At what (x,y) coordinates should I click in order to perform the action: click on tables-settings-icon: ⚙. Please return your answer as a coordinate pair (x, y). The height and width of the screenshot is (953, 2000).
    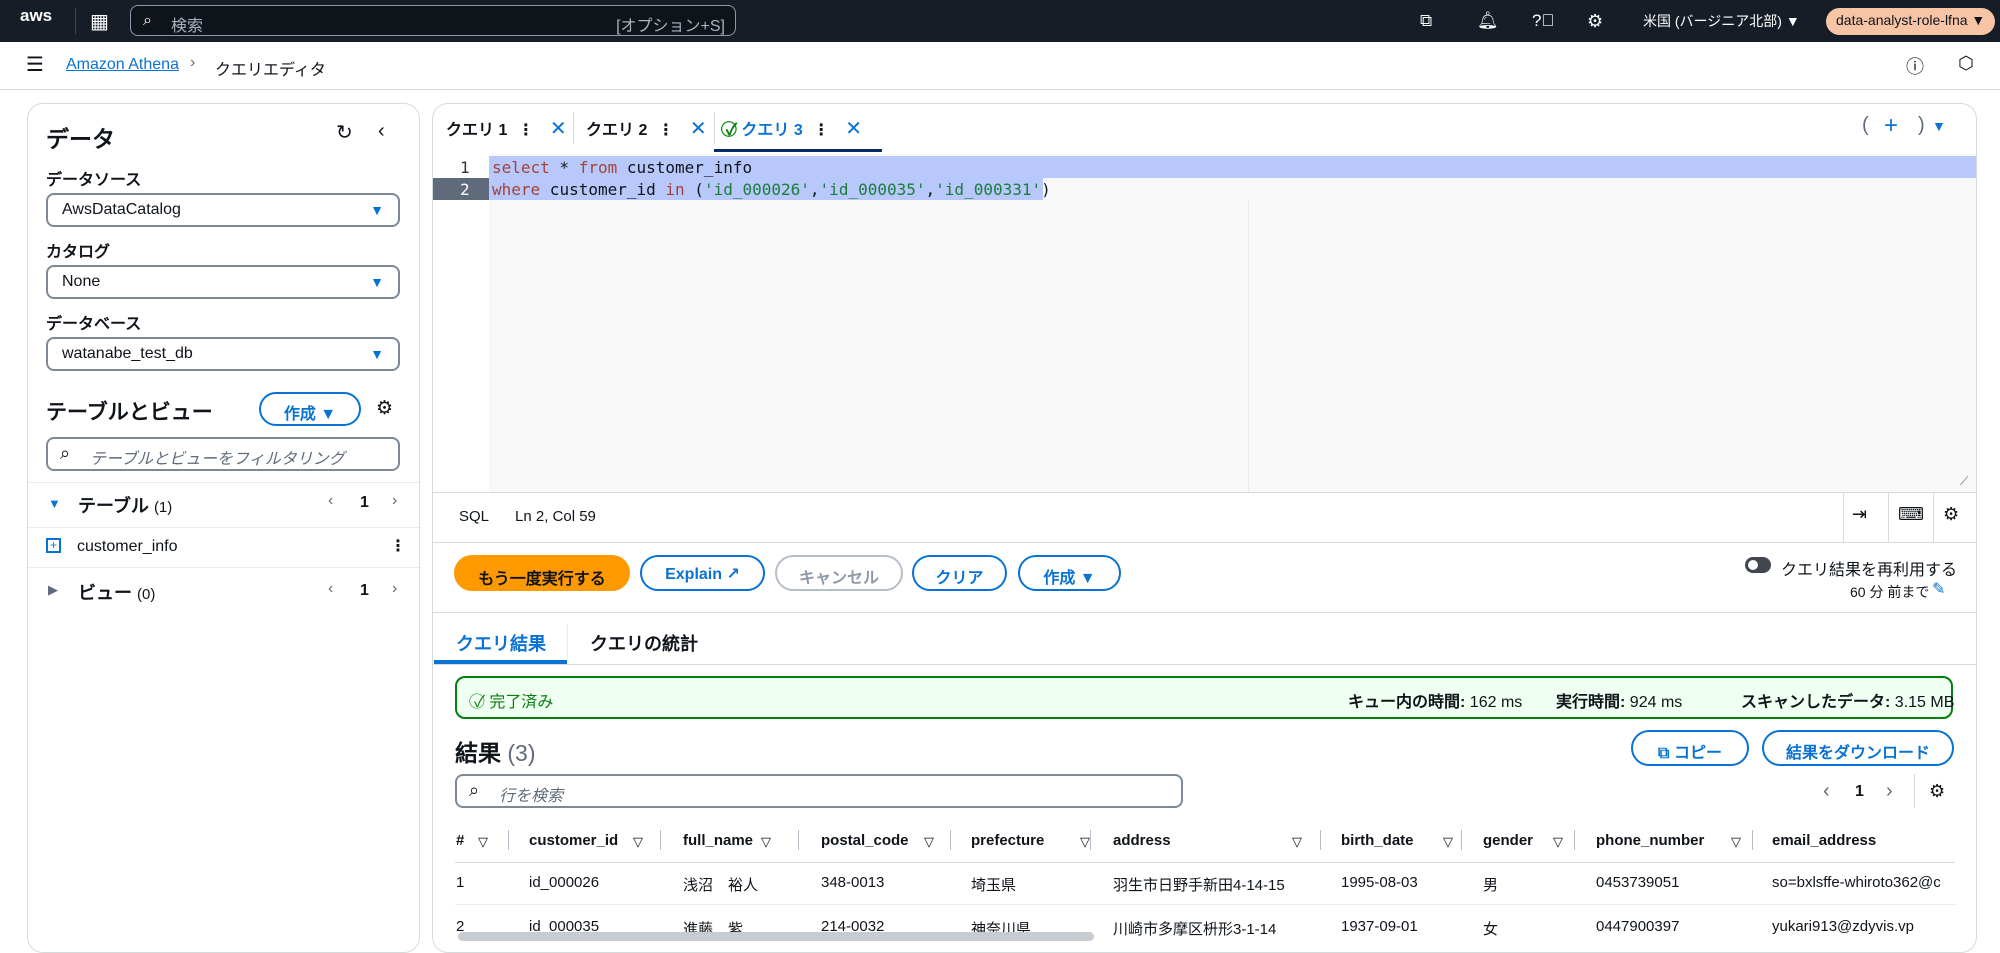
    Looking at the image, I should click on (384, 408).